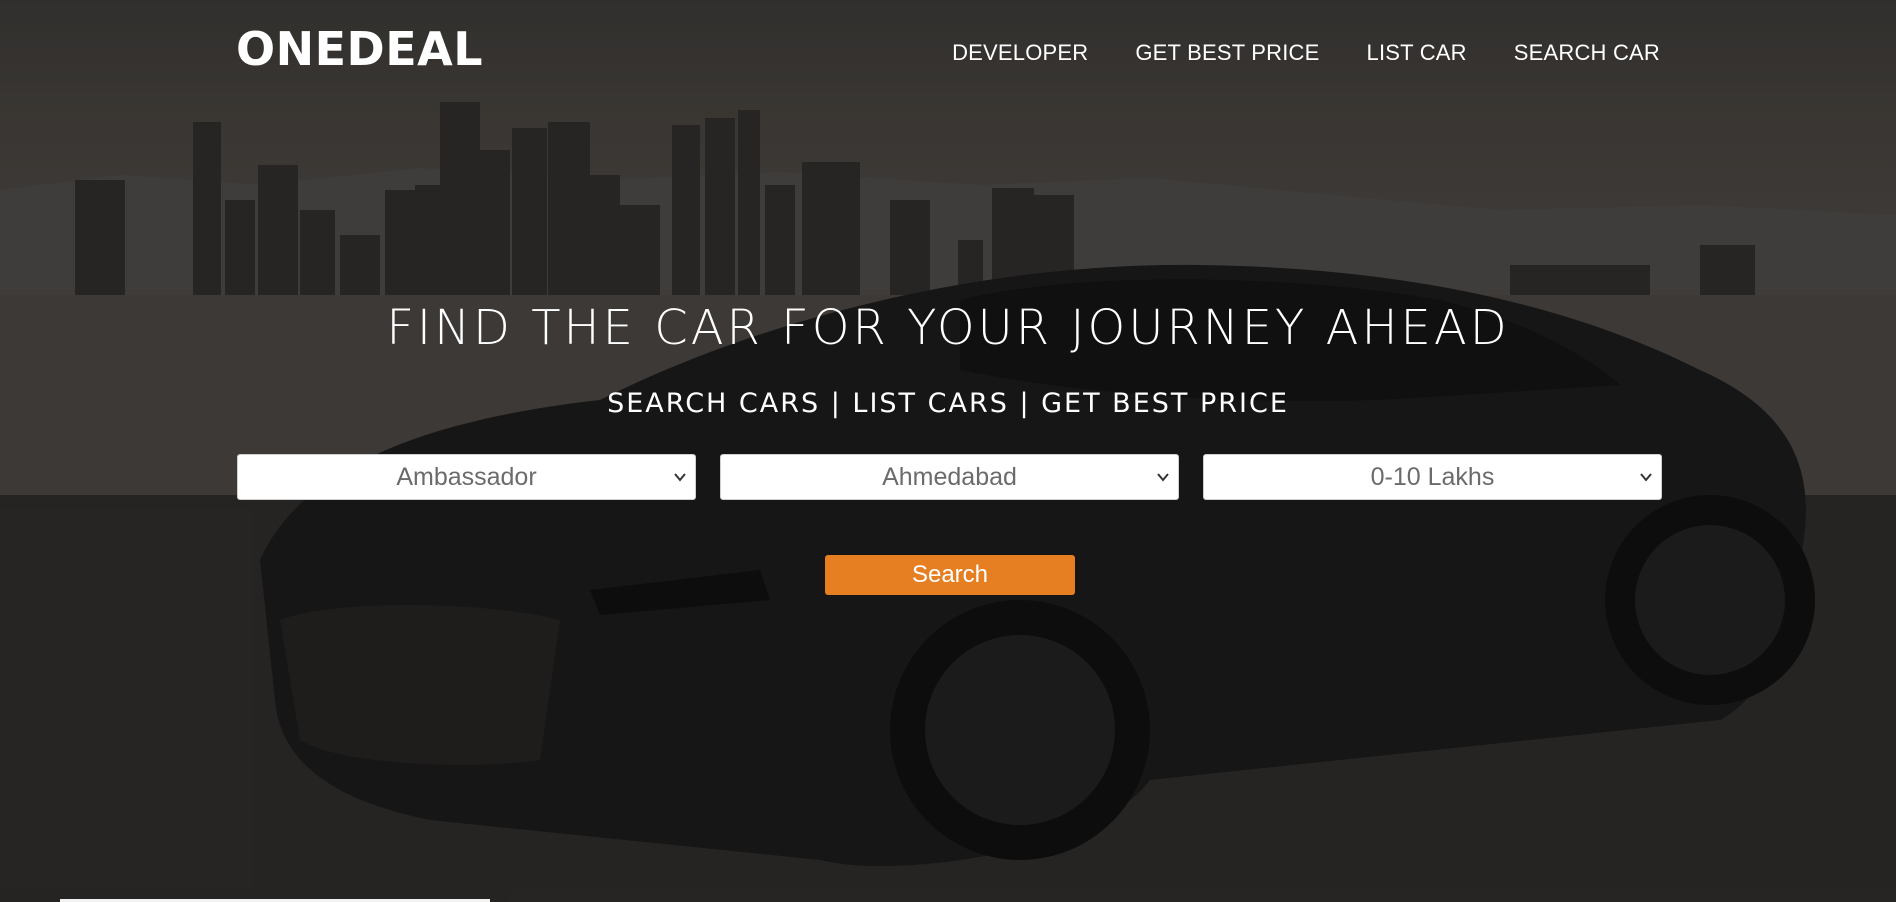 Image resolution: width=1896 pixels, height=902 pixels. Describe the element at coordinates (359, 49) in the screenshot. I see `brand-logo: ONEDEAL` at that location.